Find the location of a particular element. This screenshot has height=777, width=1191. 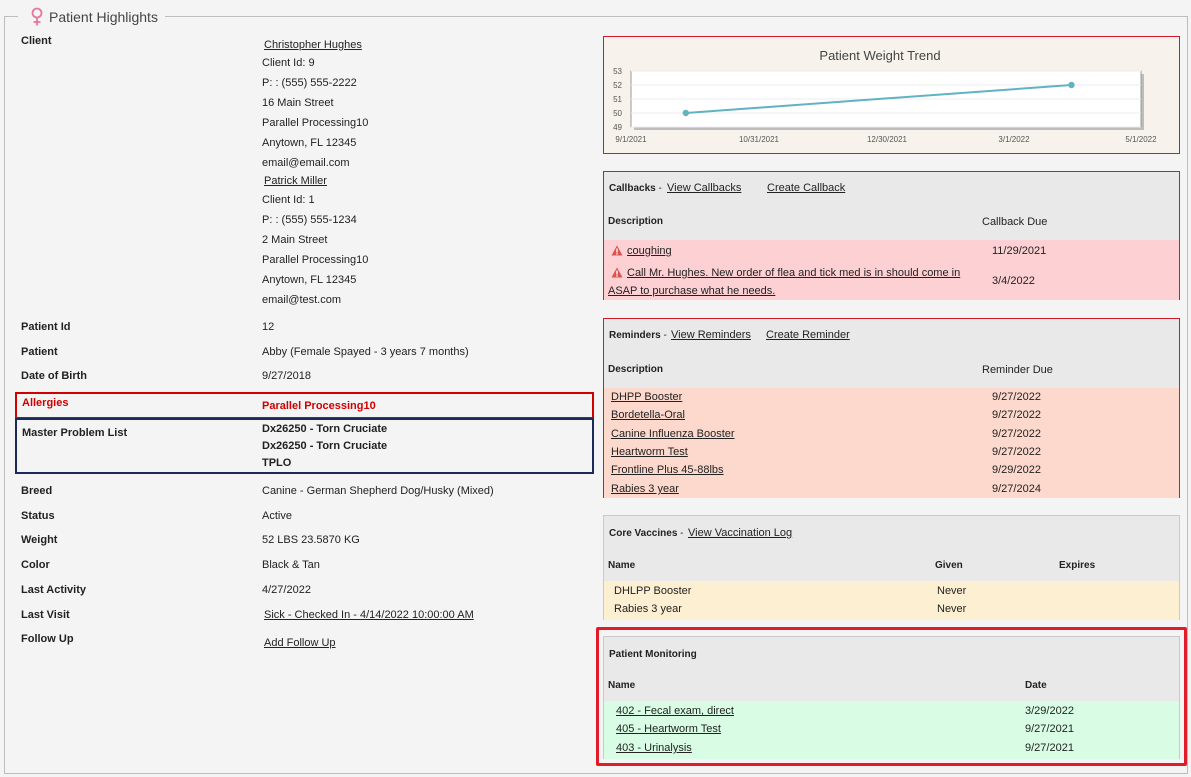

callback-due-date: 11/29/2021 is located at coordinates (1019, 251).